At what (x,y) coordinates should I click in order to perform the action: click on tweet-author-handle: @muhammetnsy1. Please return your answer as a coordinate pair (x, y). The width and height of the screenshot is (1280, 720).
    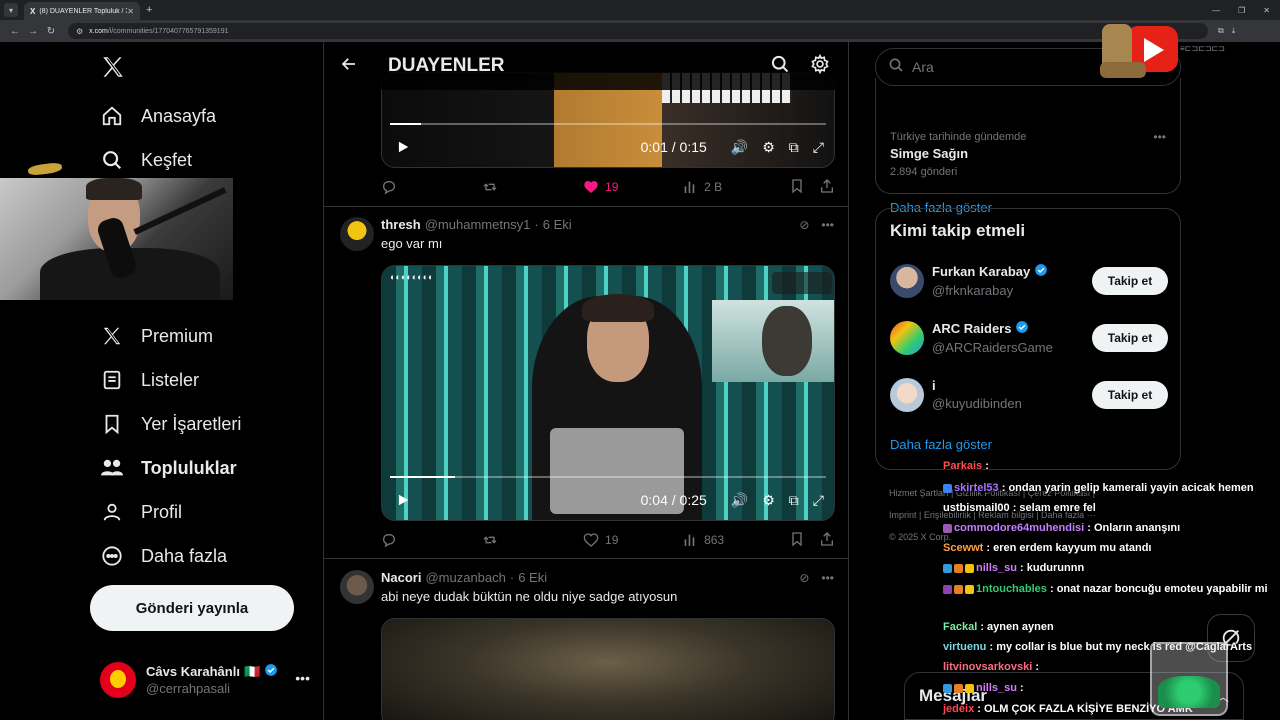
    Looking at the image, I should click on (478, 224).